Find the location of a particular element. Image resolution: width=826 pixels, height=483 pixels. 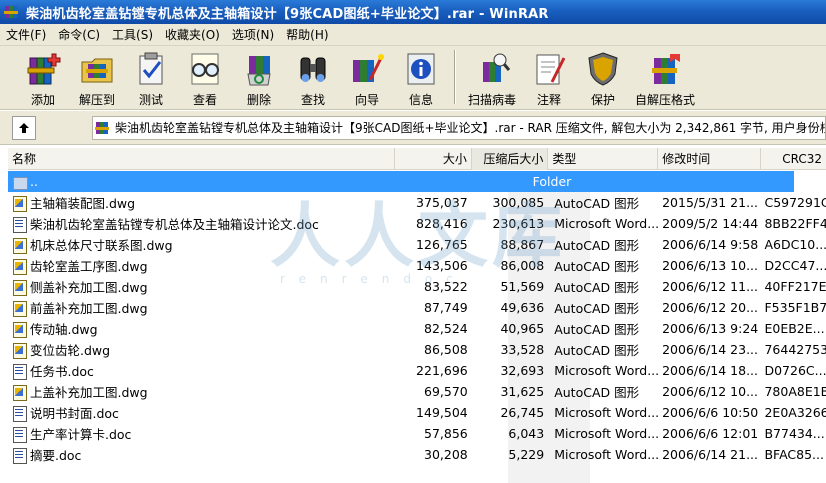

info-label: 信息 is located at coordinates (420, 100).